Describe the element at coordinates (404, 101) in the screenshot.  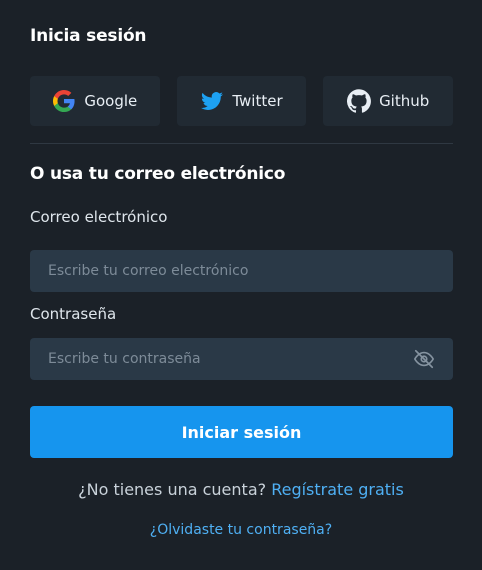
I see `github-login-label: Github` at that location.